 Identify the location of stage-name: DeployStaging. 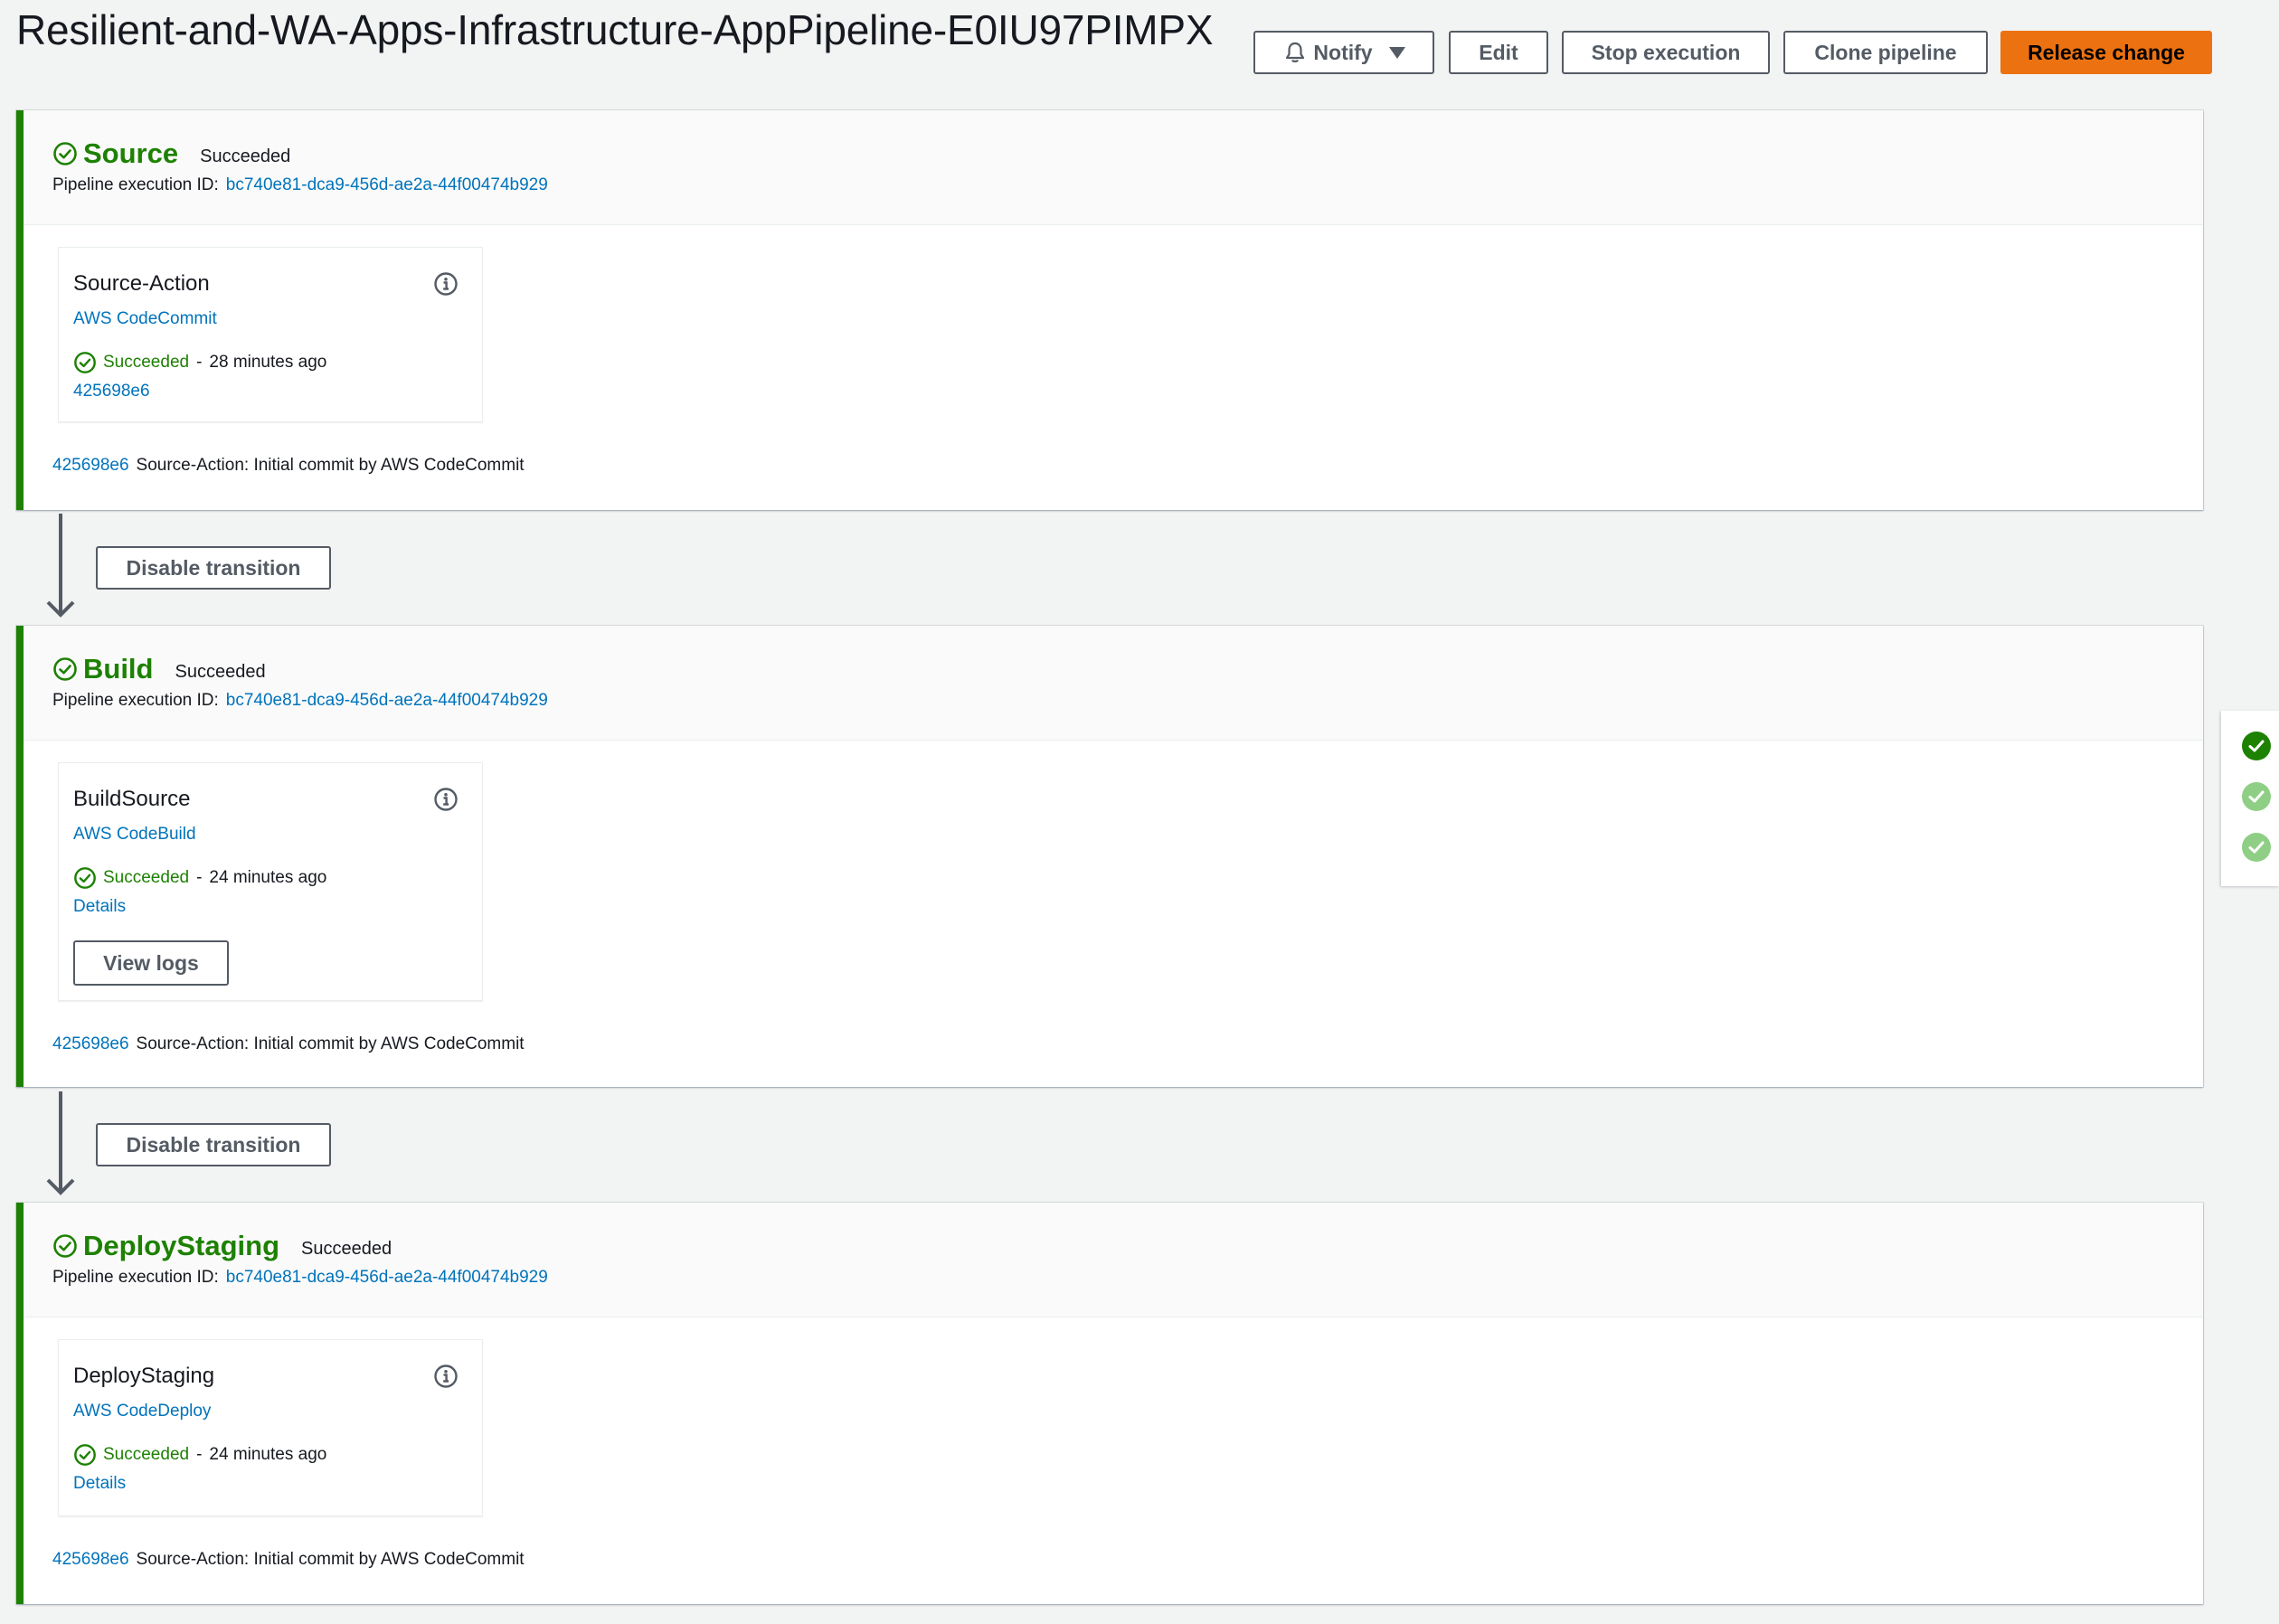
(181, 1245).